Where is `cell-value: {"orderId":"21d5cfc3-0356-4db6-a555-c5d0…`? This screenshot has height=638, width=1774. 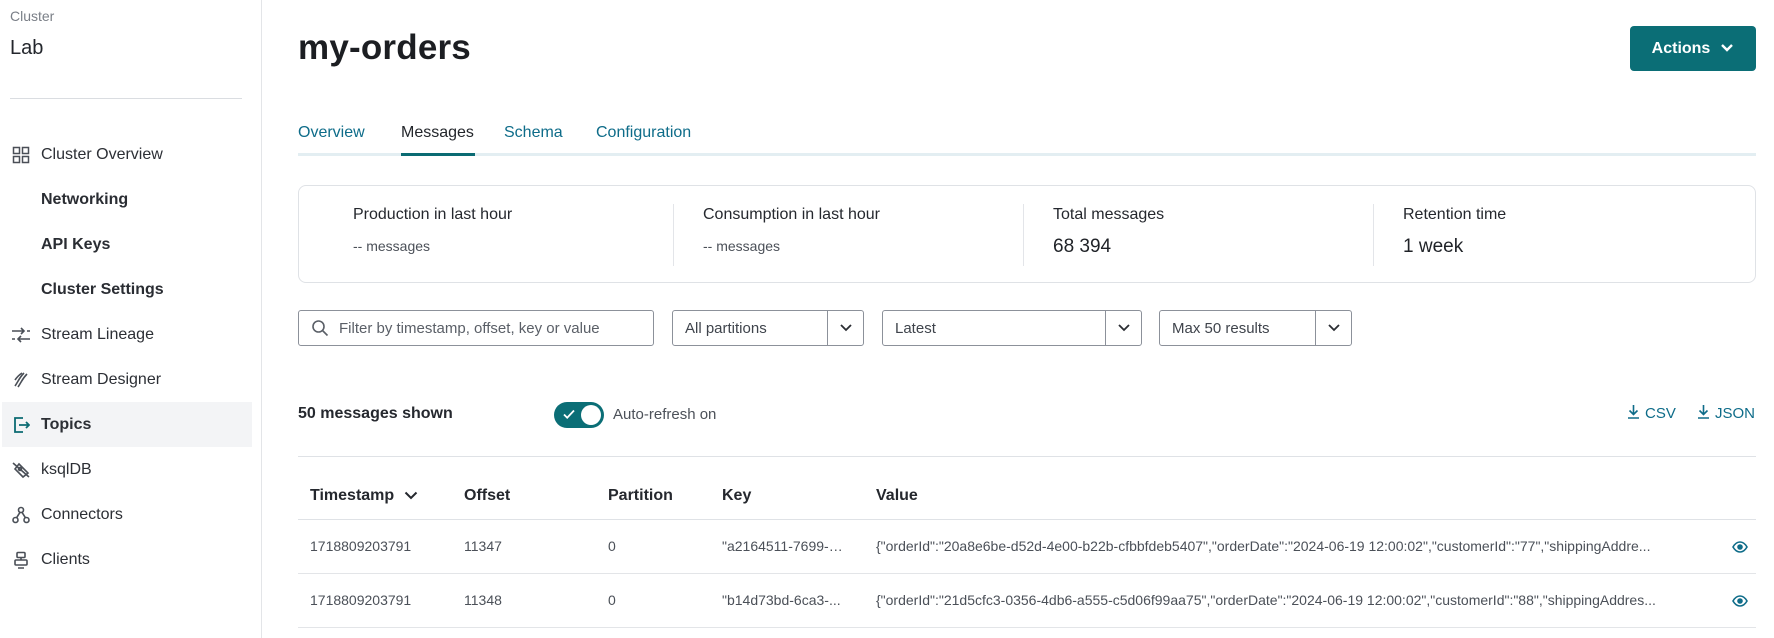 cell-value: {"orderId":"21d5cfc3-0356-4db6-a555-c5d0… is located at coordinates (1266, 600).